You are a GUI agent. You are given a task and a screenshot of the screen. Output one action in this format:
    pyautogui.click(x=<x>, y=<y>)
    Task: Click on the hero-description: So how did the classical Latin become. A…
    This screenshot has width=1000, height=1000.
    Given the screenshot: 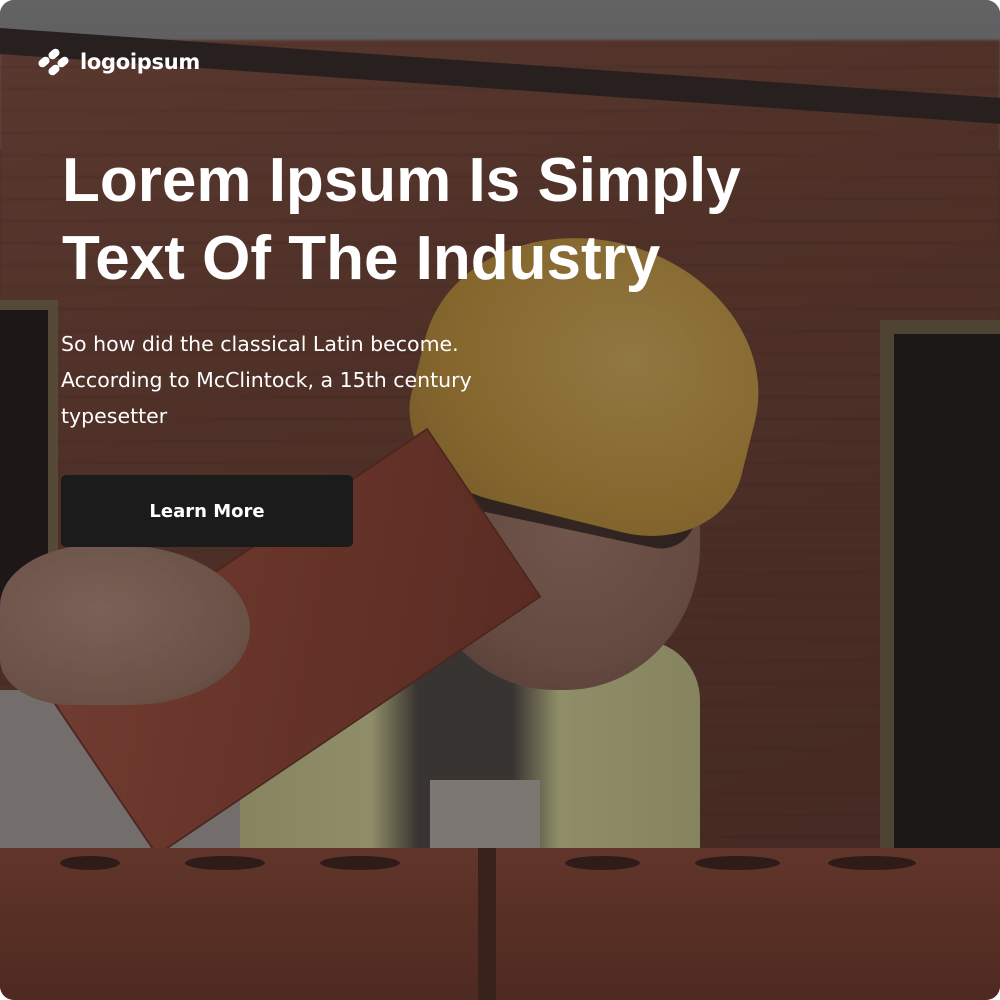 What is the action you would take?
    pyautogui.click(x=321, y=380)
    